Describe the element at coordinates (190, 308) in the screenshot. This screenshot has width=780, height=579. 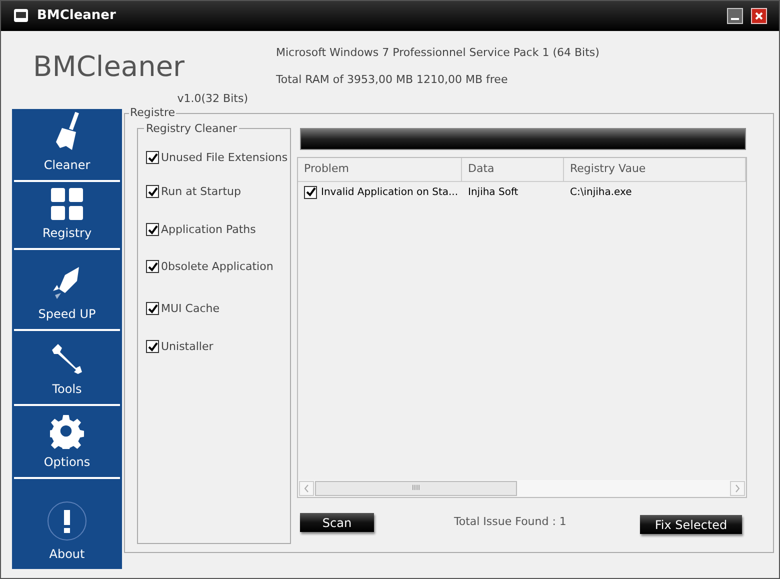
I see `option-label: MUI Cache` at that location.